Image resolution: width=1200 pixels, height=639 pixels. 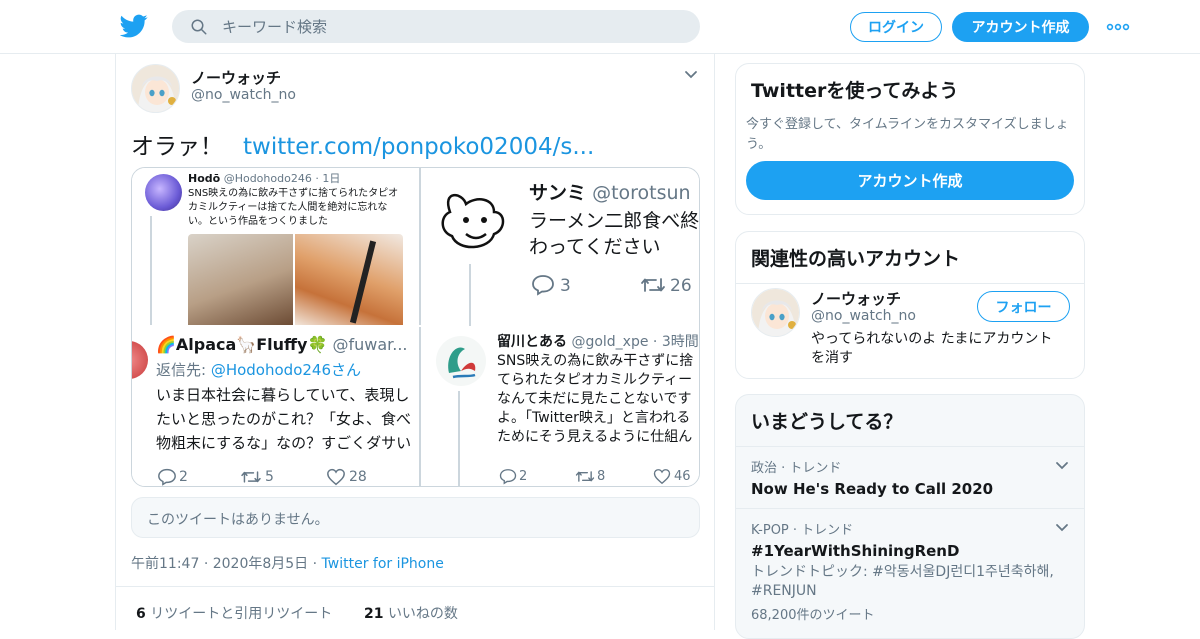 What do you see at coordinates (242, 344) in the screenshot?
I see `panel-3-name: 🌈Alpaca🦙Fluffy🍀` at bounding box center [242, 344].